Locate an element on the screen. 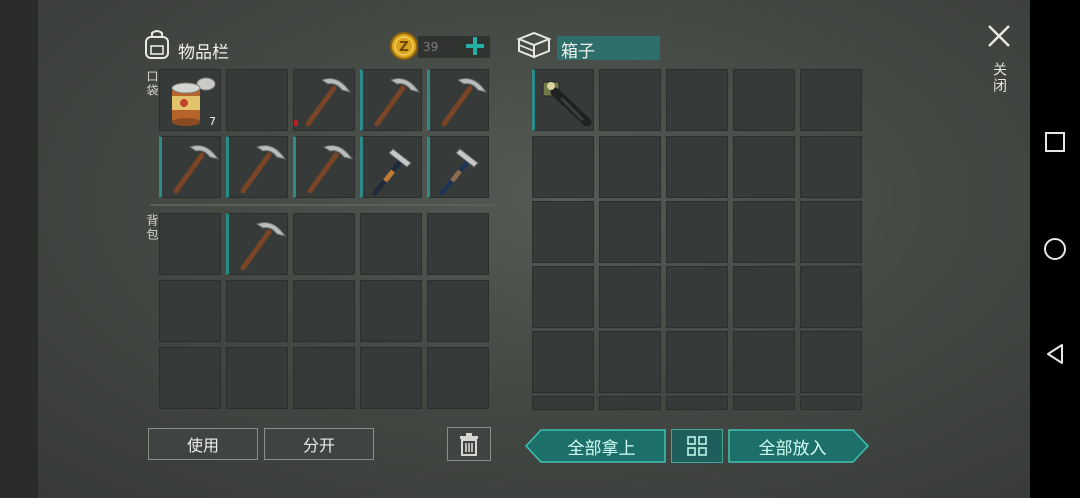 This screenshot has width=1080, height=498. take-all-label: 全部拿上 is located at coordinates (601, 448).